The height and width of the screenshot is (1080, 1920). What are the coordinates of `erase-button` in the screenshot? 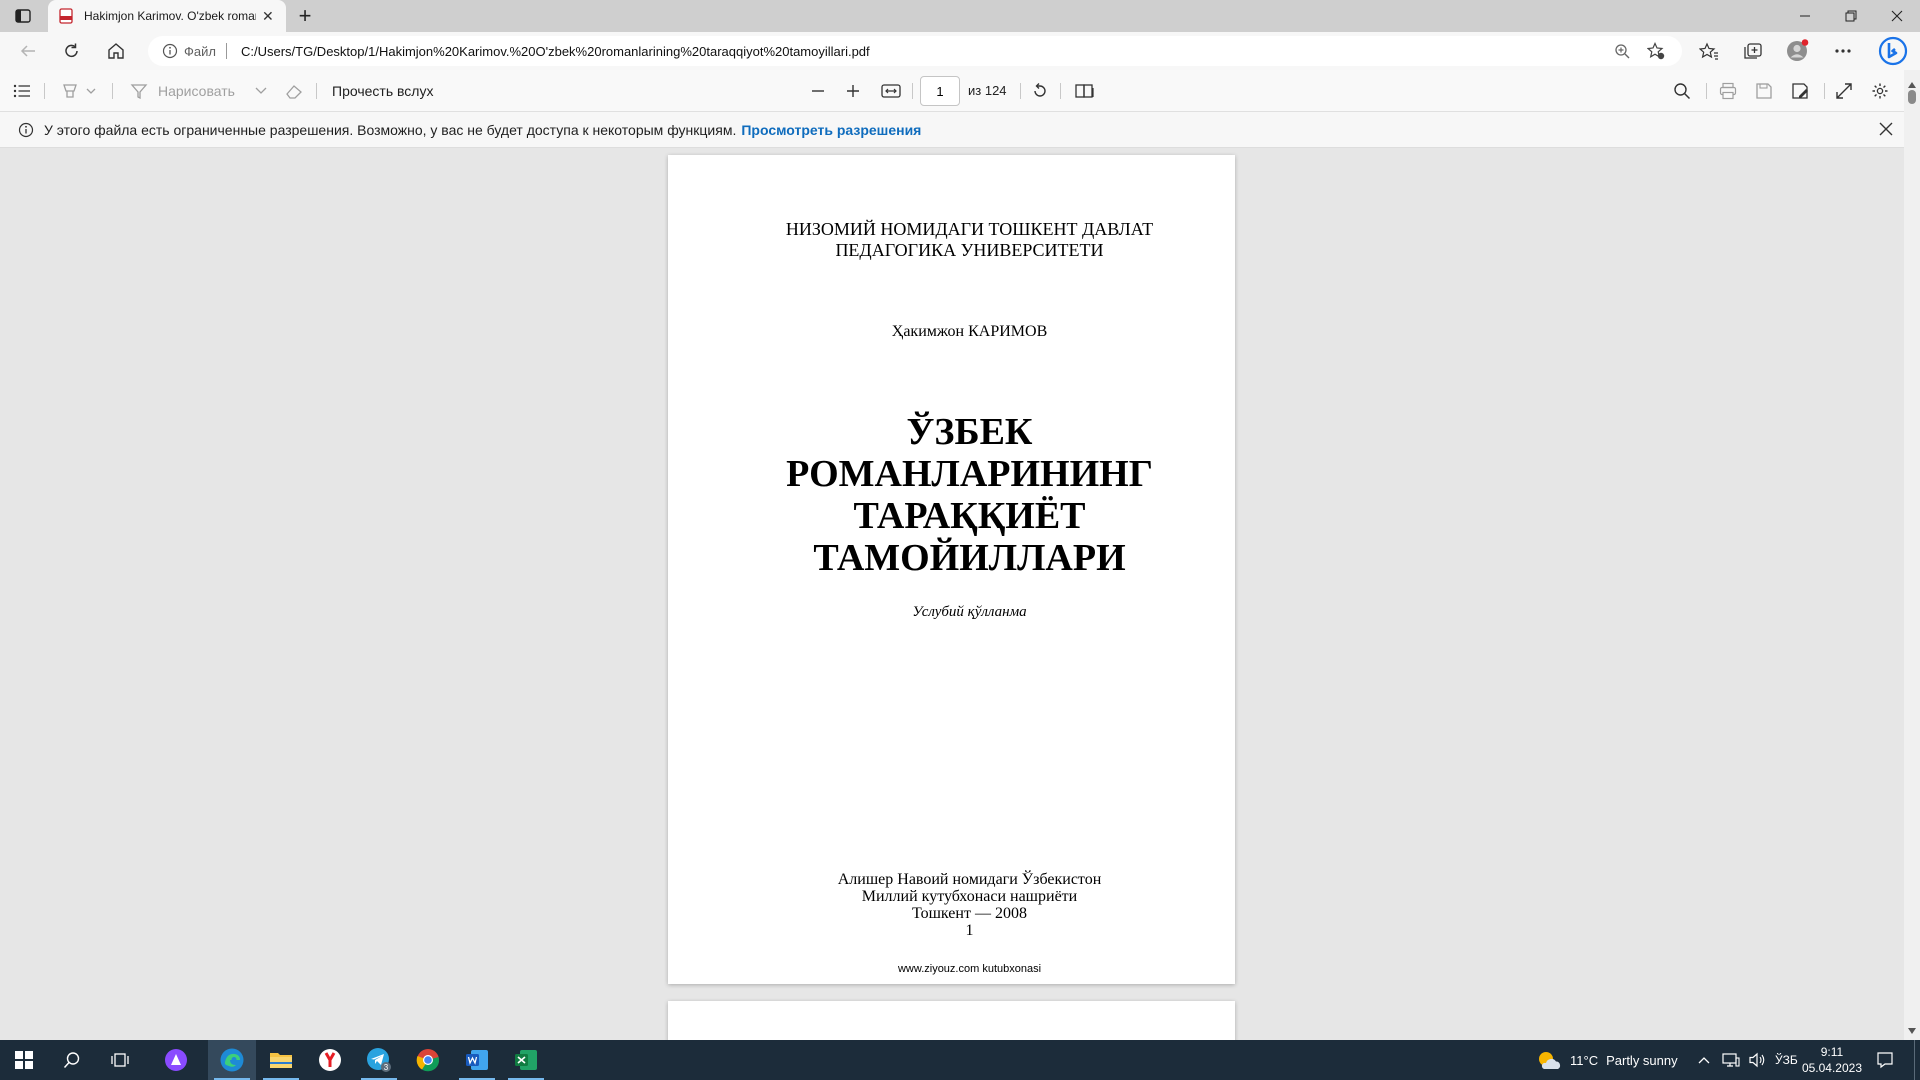 It's located at (294, 91).